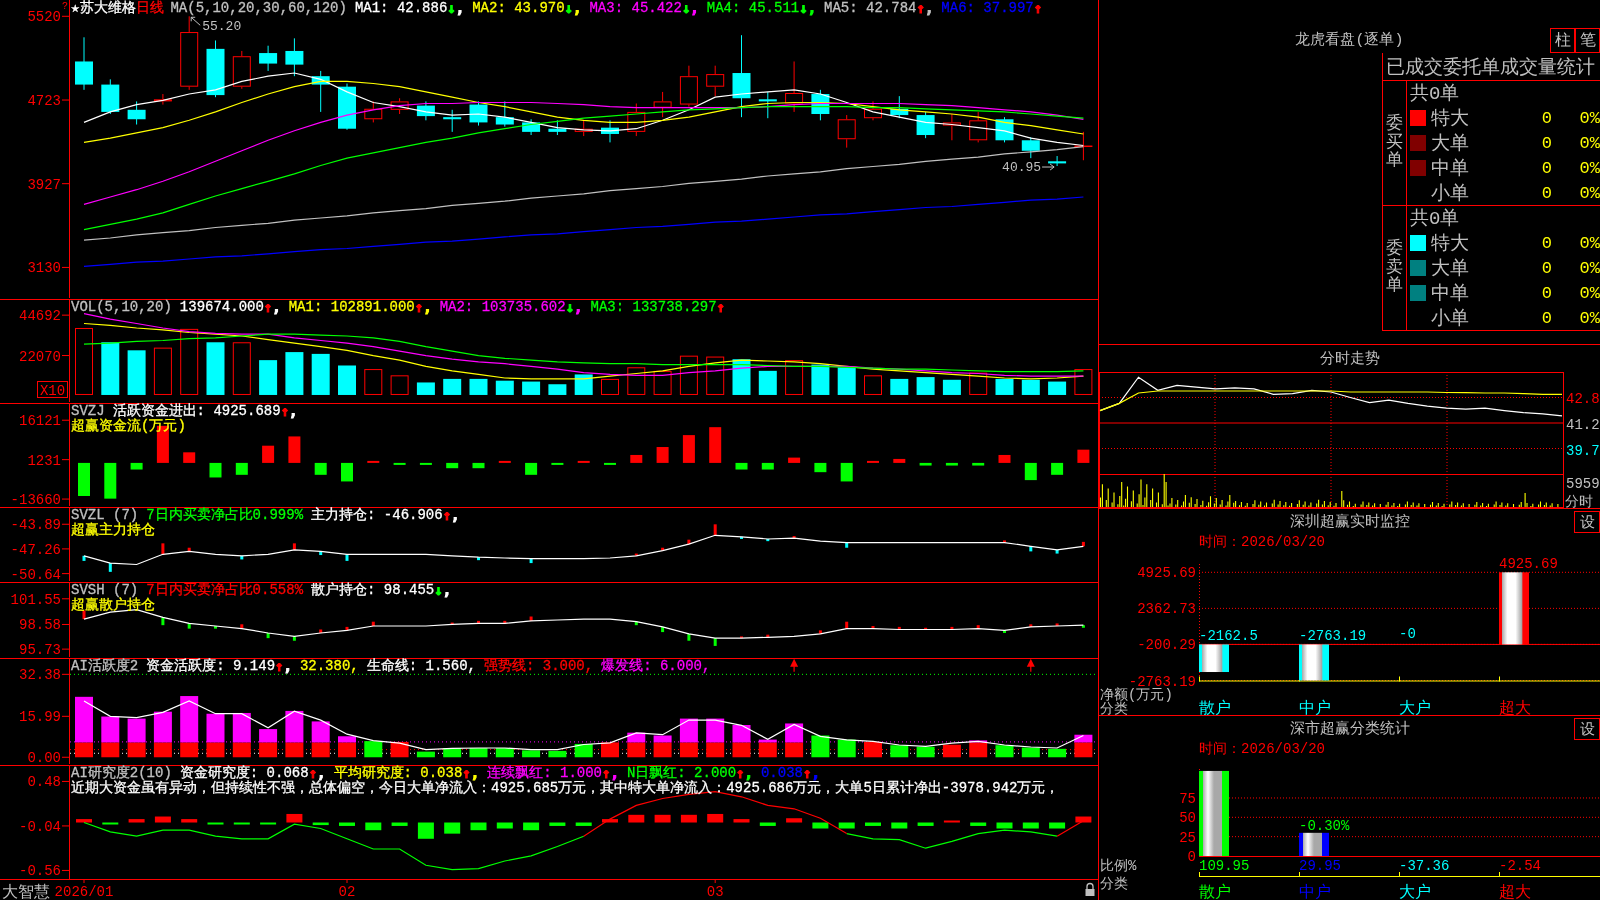  What do you see at coordinates (1349, 521) in the screenshot?
I see `panel-title: 深圳超赢实时监控` at bounding box center [1349, 521].